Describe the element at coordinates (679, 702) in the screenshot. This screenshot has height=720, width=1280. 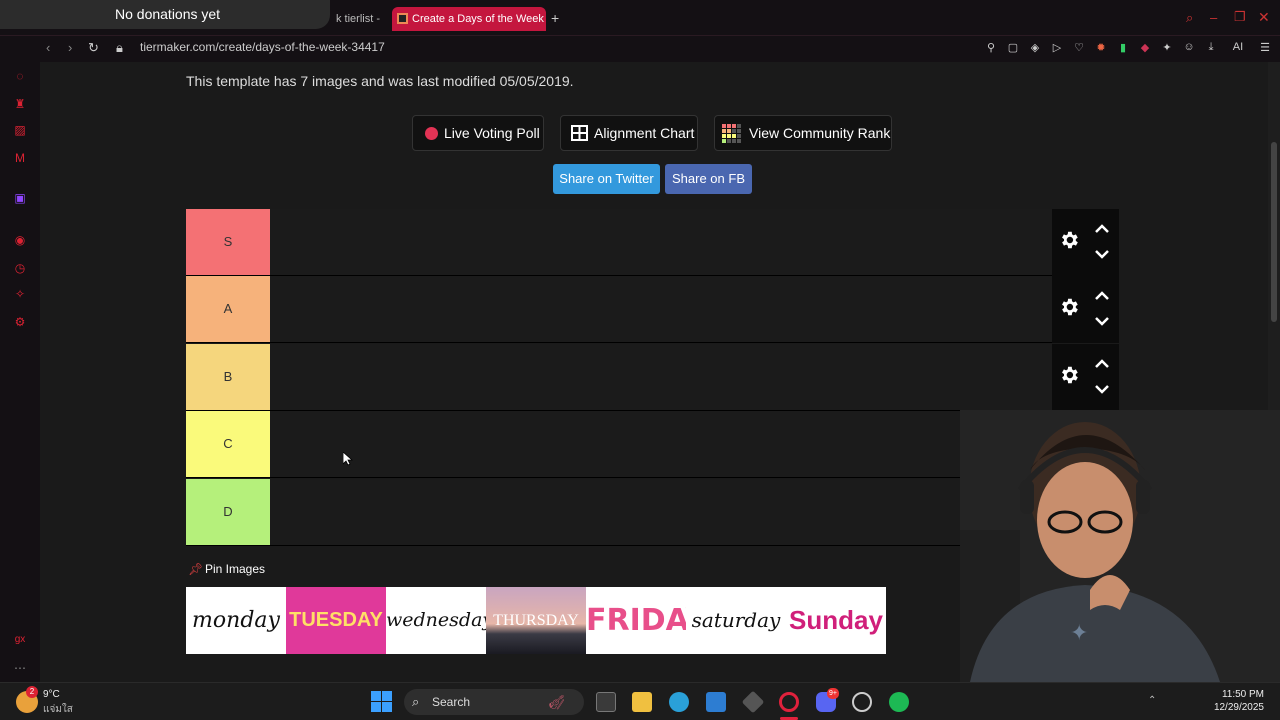
I see `edge-icon` at that location.